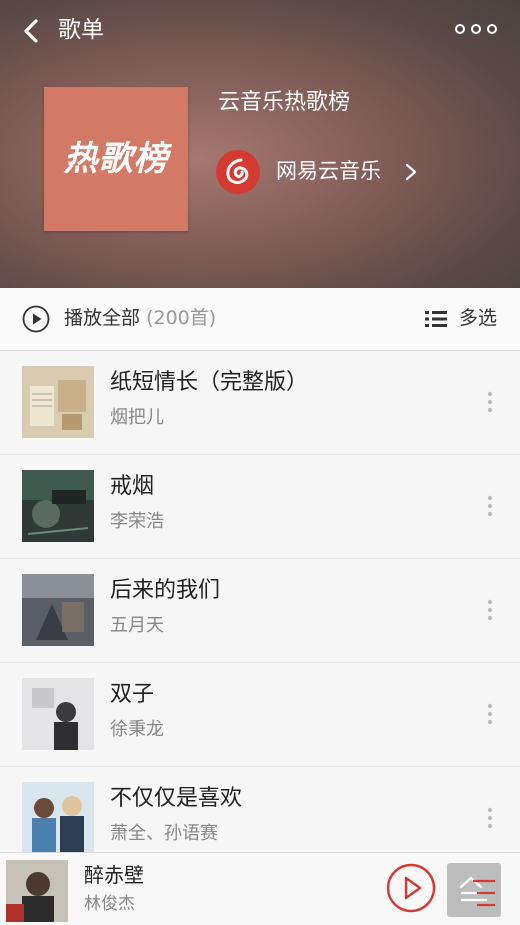 Image resolution: width=520 pixels, height=925 pixels. Describe the element at coordinates (284, 102) in the screenshot. I see `playlist-title: 云音乐热歌榜` at that location.